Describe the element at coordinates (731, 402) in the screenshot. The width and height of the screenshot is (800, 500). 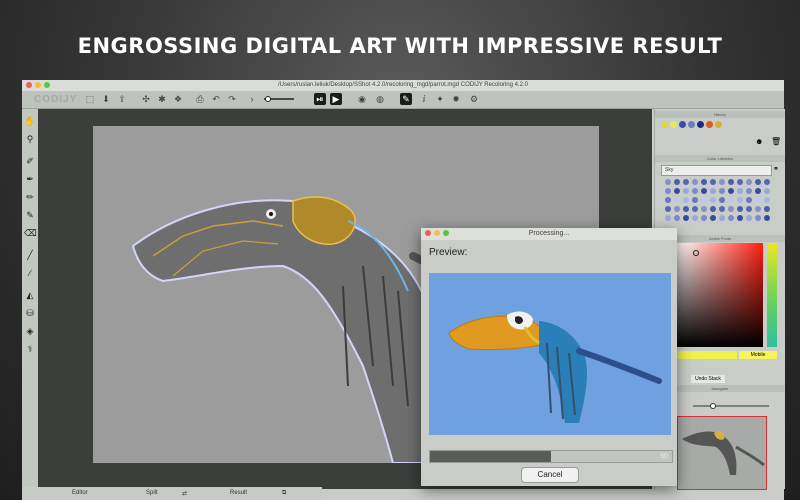
I see `navigator-zoom-slider` at that location.